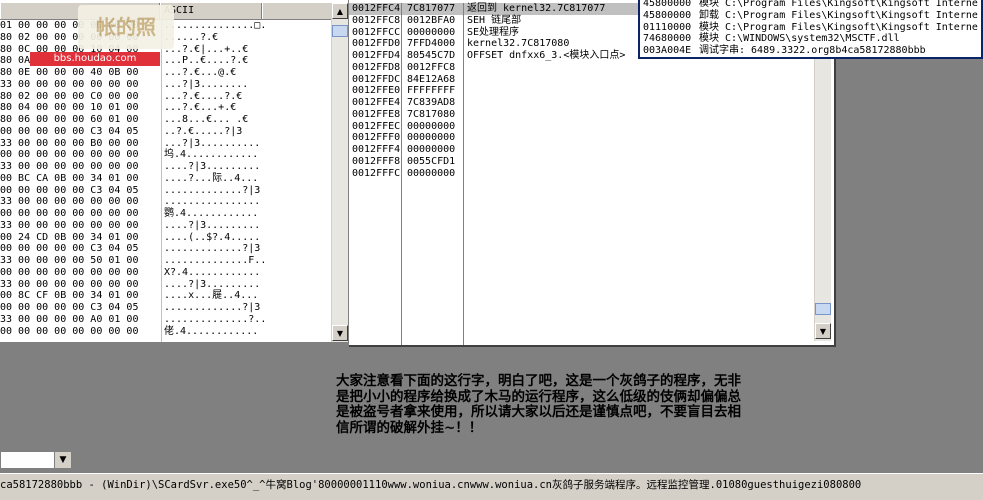 The image size is (983, 500). I want to click on command-combo: ▼, so click(36, 460).